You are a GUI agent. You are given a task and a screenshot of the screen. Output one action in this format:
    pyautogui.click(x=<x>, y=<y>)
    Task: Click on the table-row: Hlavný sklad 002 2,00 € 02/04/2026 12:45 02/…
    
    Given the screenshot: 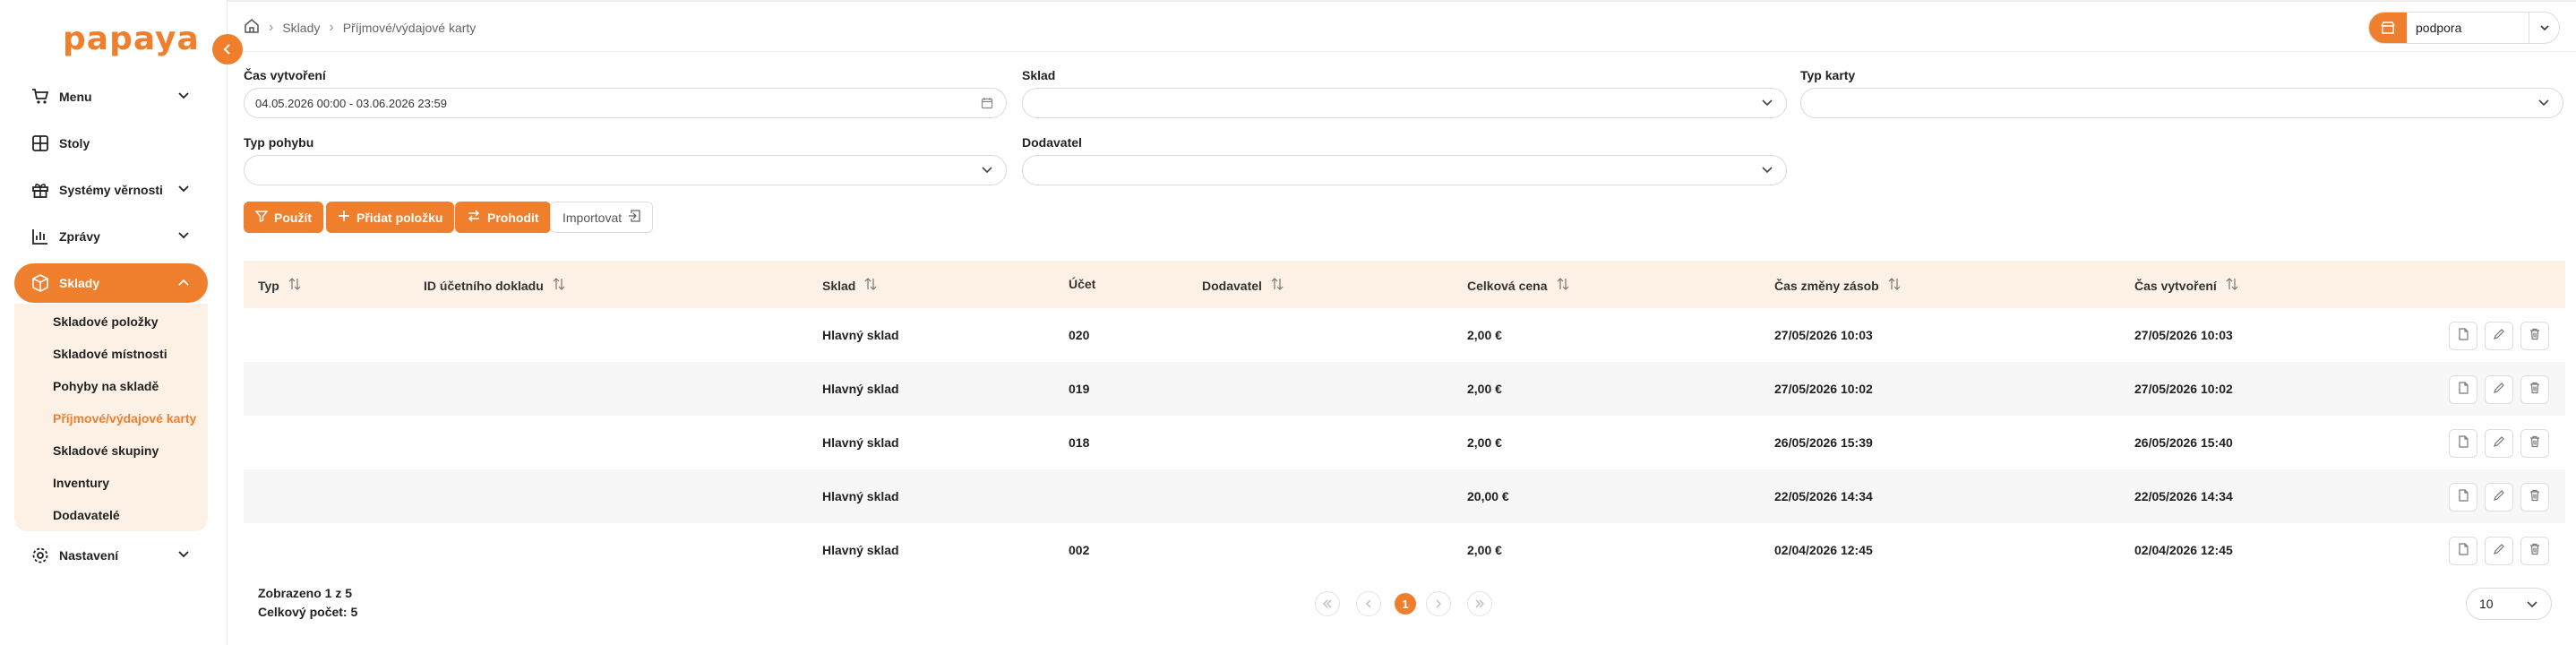 What is the action you would take?
    pyautogui.click(x=1404, y=550)
    